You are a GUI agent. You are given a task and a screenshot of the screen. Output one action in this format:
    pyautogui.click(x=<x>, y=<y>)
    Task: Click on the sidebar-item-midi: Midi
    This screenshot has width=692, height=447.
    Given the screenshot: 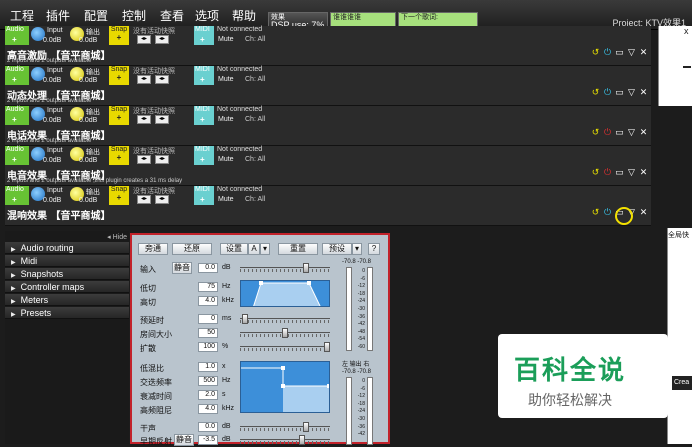 What is the action you would take?
    pyautogui.click(x=67, y=261)
    